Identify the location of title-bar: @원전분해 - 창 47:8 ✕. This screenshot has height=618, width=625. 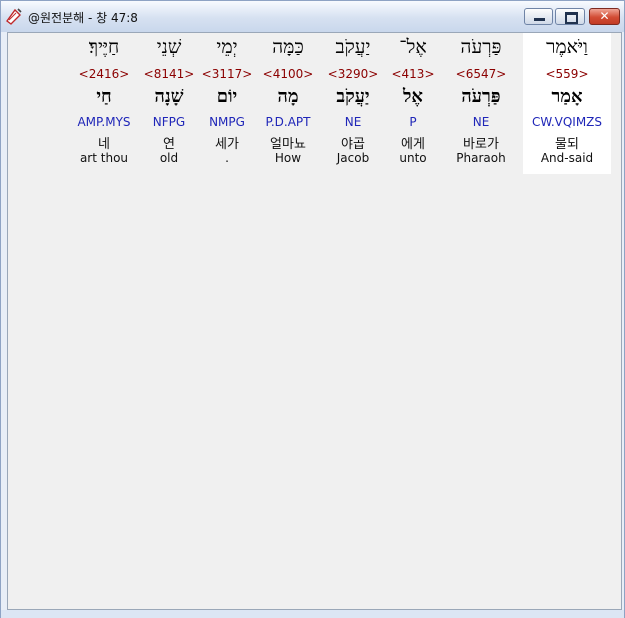
(312, 16).